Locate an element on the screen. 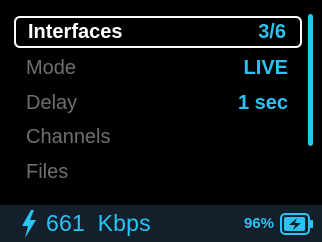  battery-percent: 96% is located at coordinates (258, 223).